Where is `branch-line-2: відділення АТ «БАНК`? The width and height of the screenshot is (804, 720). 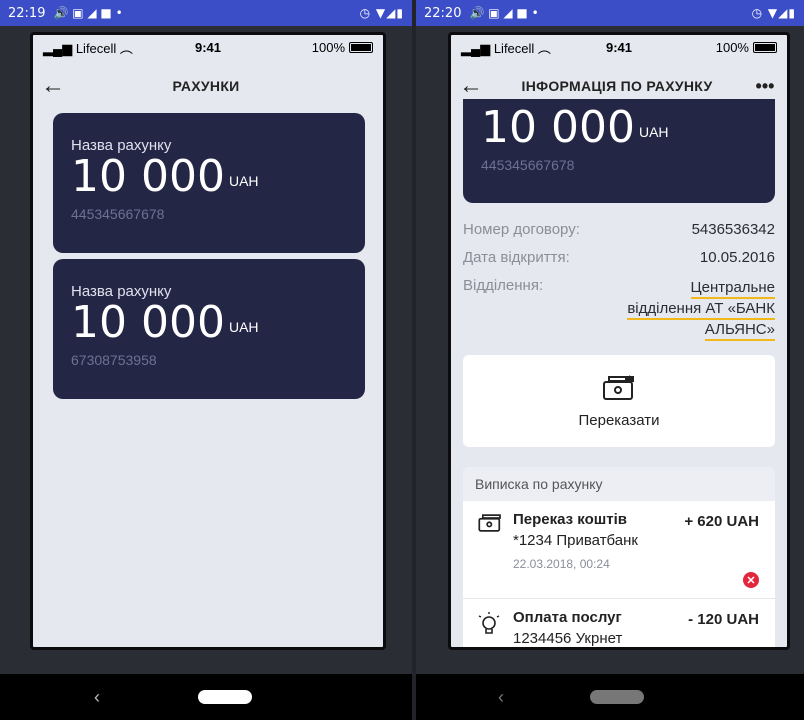 branch-line-2: відділення АТ «БАНК is located at coordinates (701, 310).